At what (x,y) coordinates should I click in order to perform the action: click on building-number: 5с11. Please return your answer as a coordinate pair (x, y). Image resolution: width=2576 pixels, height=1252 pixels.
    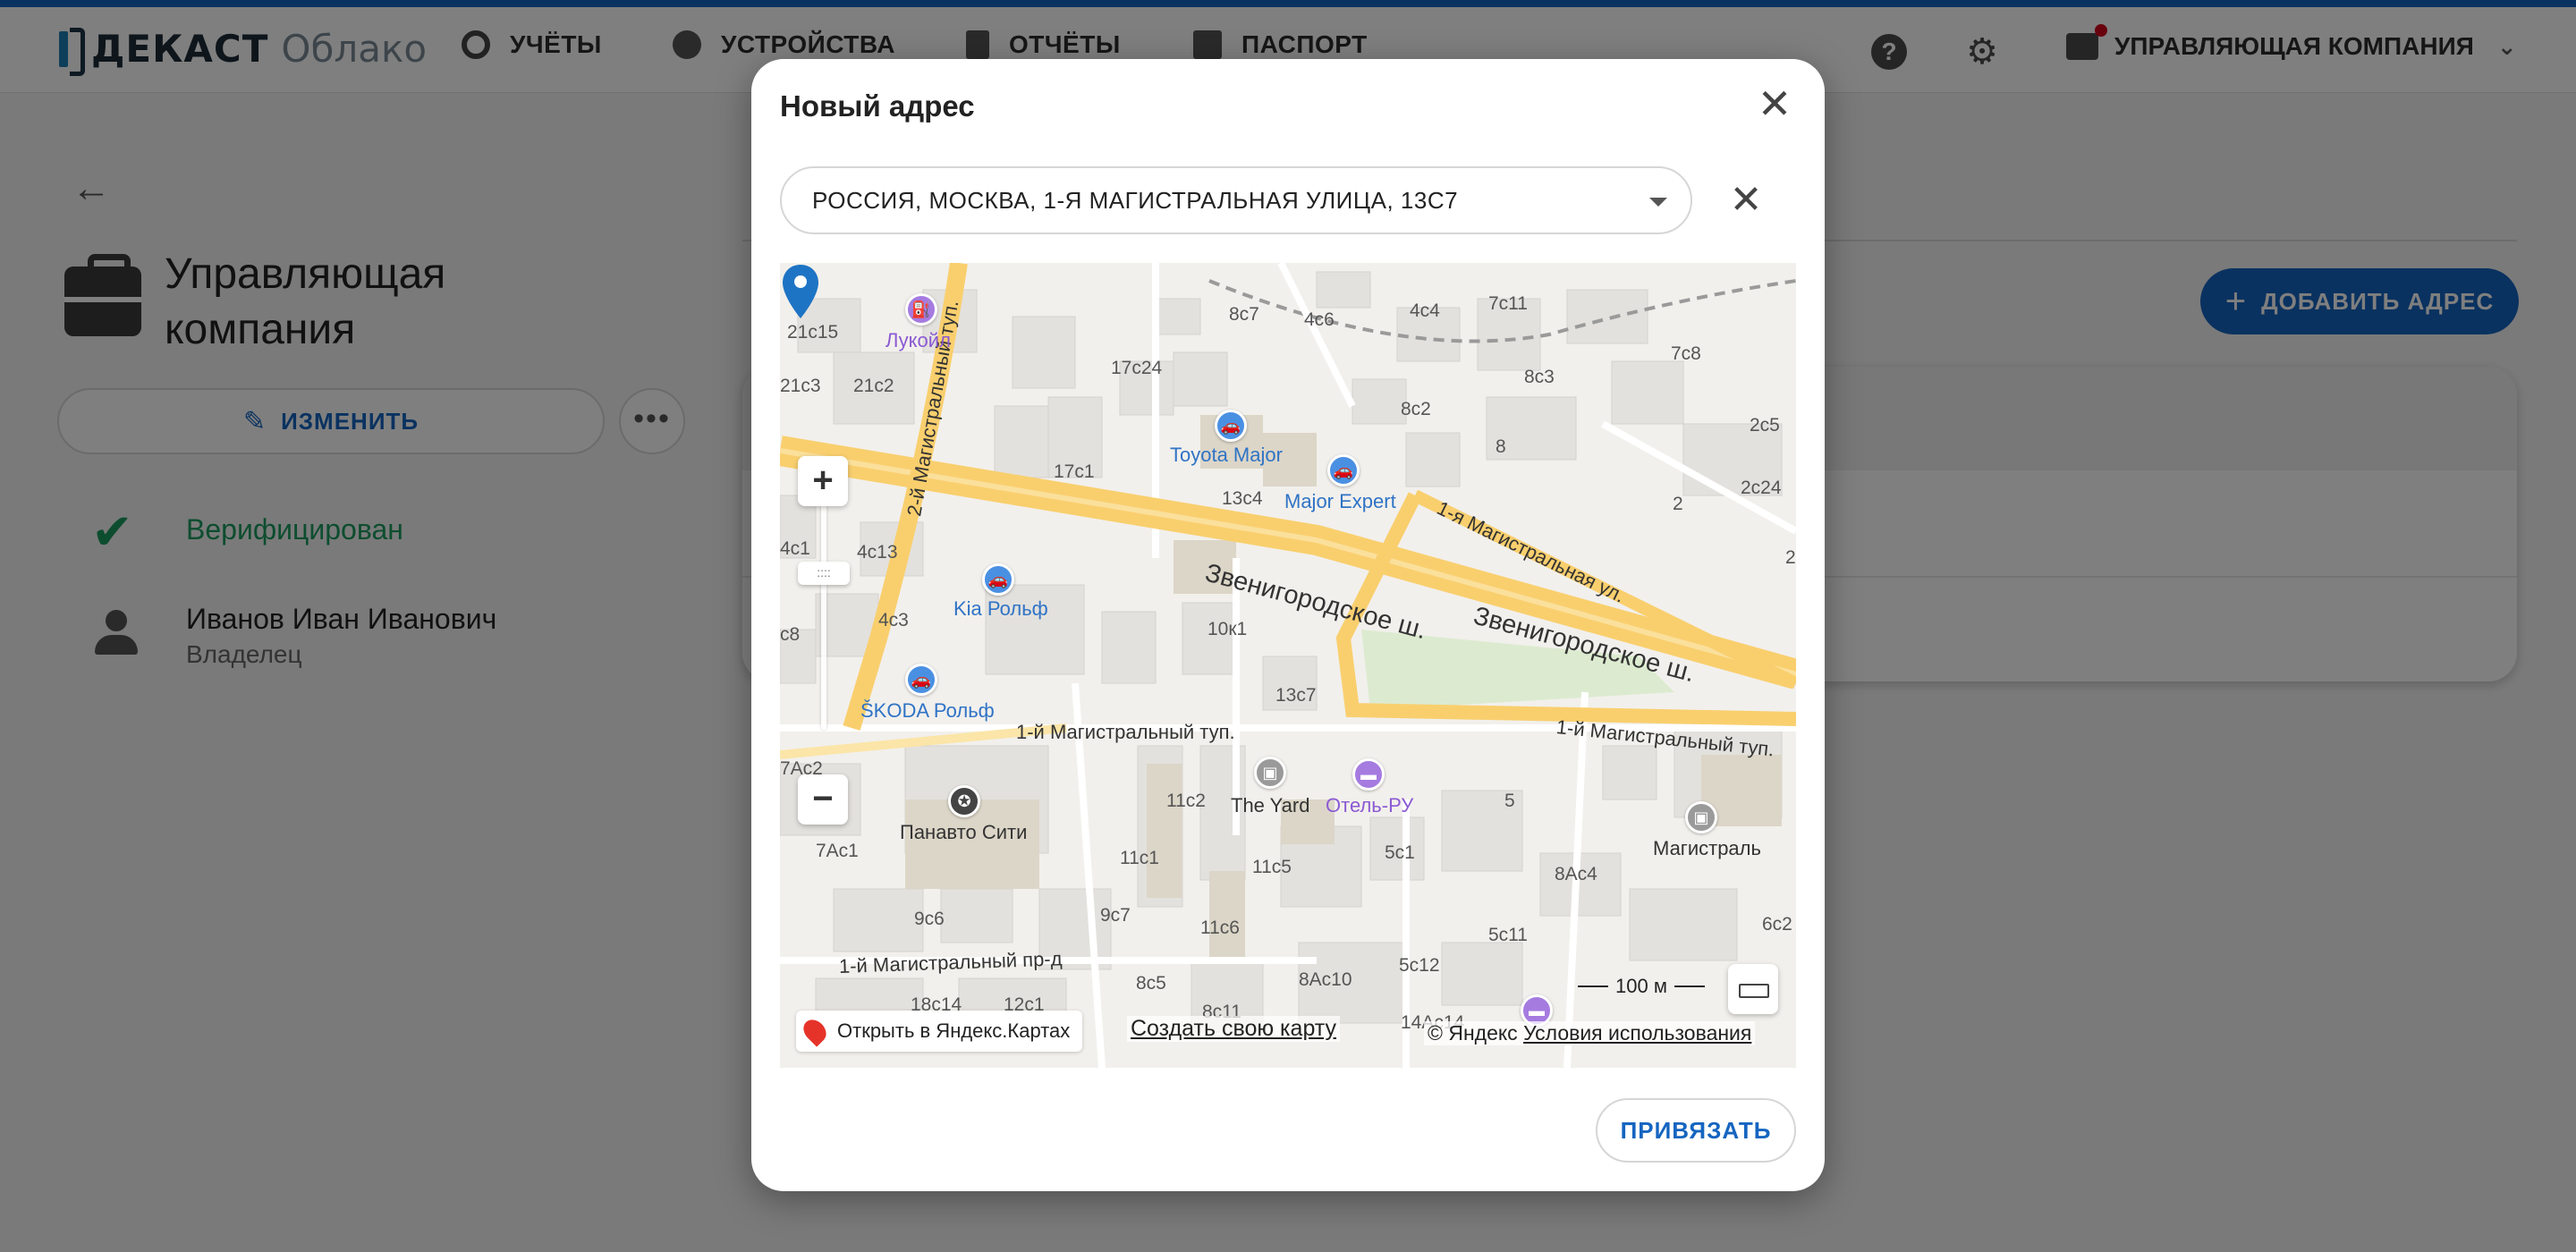
    Looking at the image, I should click on (1508, 935).